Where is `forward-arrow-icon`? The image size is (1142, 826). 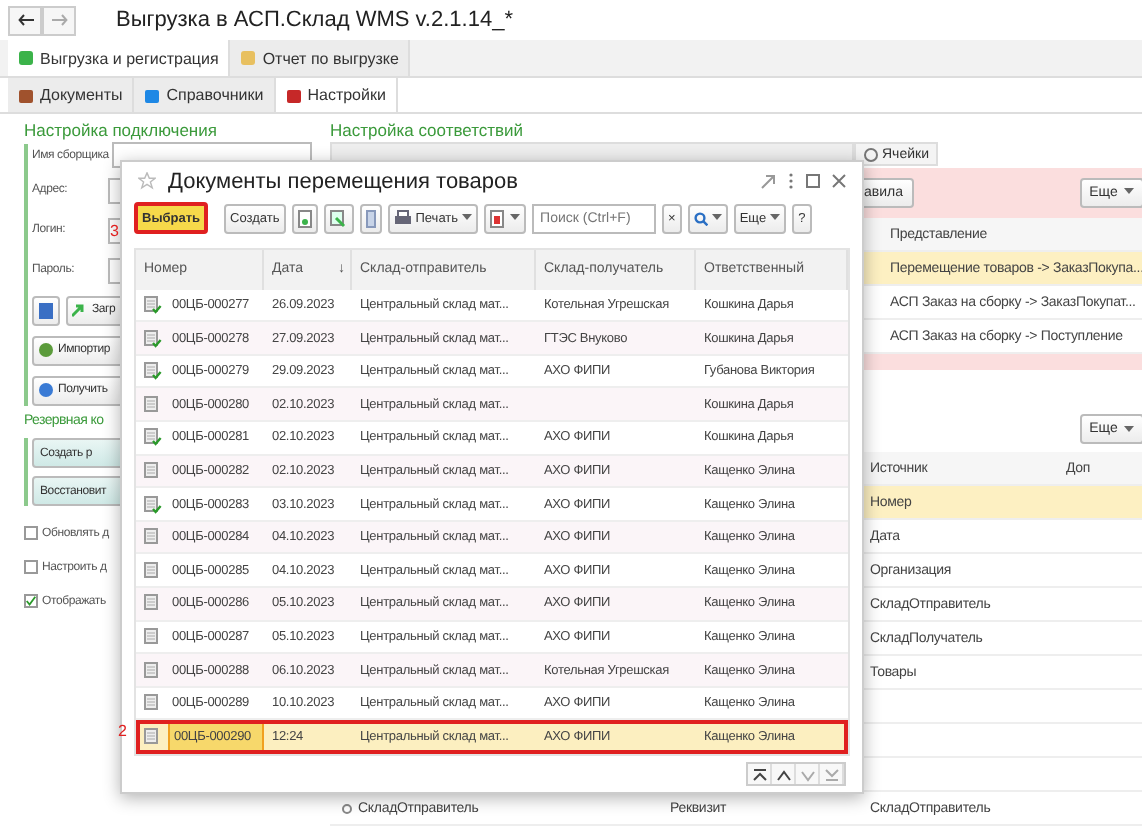
forward-arrow-icon is located at coordinates (59, 20).